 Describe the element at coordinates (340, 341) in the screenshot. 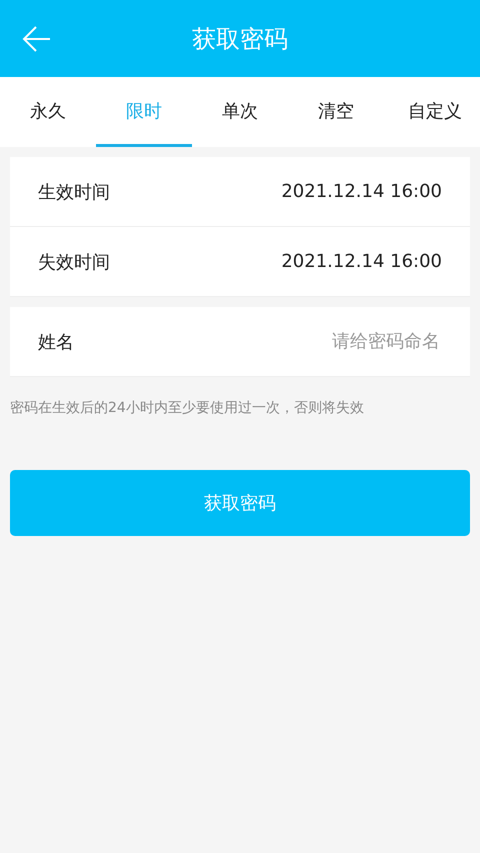

I see `name-input-field: 请给密码命名` at that location.